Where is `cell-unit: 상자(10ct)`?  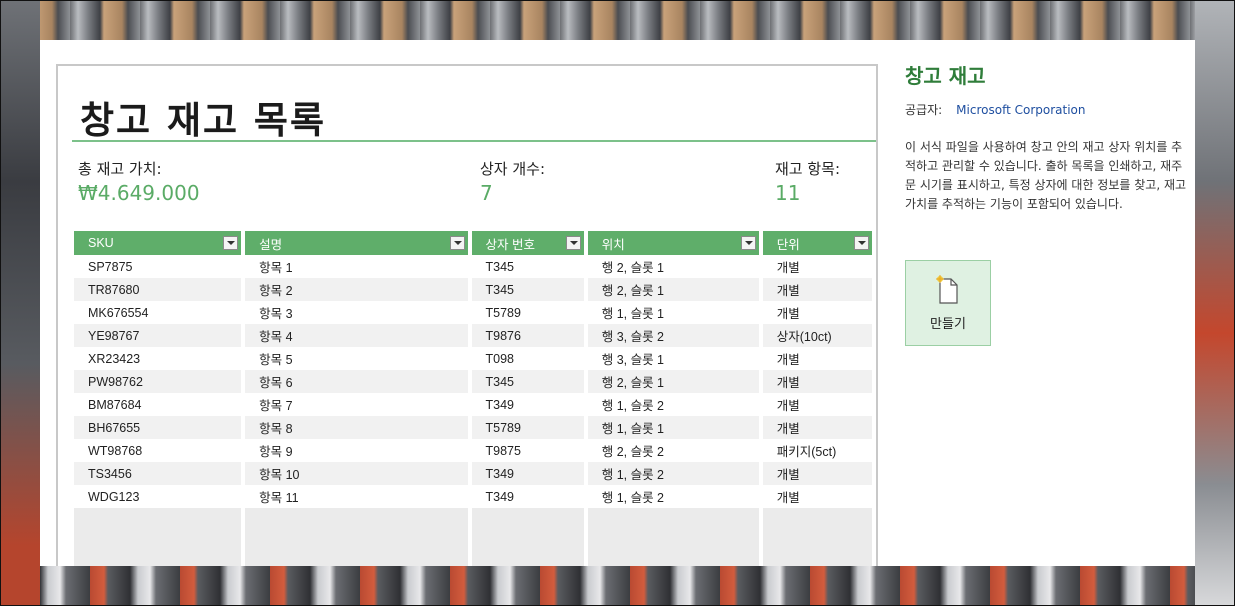 cell-unit: 상자(10ct) is located at coordinates (817, 335).